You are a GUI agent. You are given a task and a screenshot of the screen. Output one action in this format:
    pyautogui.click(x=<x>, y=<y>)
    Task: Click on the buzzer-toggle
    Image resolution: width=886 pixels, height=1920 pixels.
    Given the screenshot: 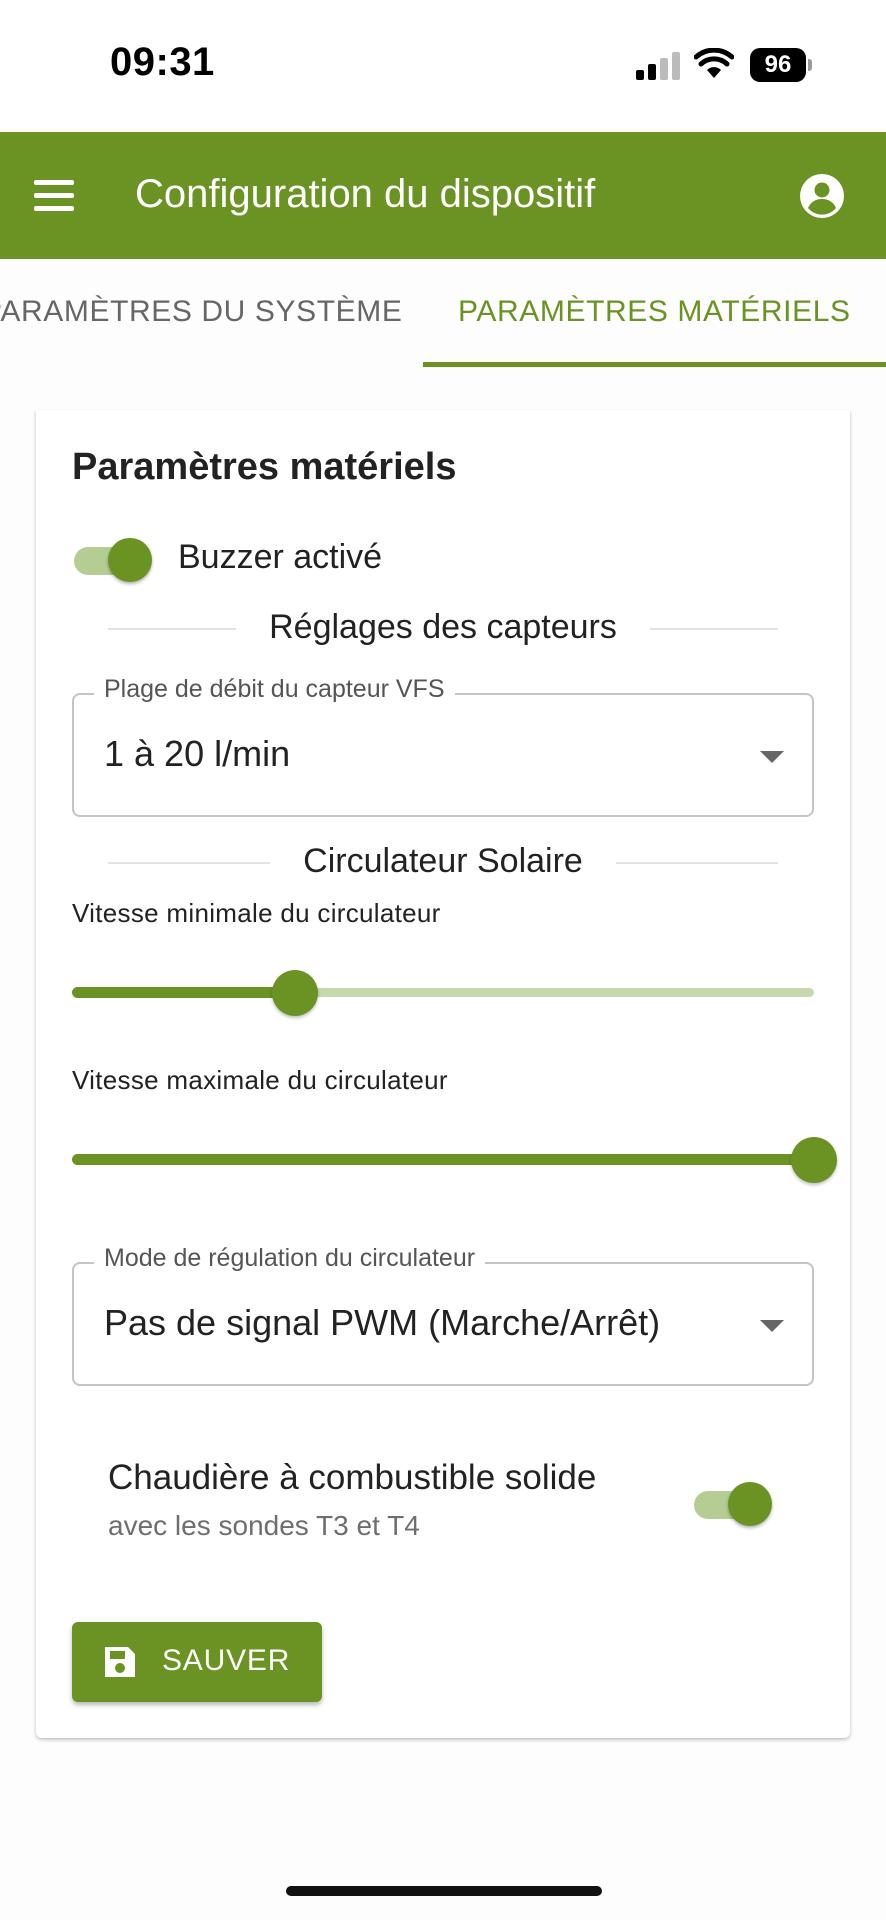 What is the action you would take?
    pyautogui.click(x=111, y=560)
    